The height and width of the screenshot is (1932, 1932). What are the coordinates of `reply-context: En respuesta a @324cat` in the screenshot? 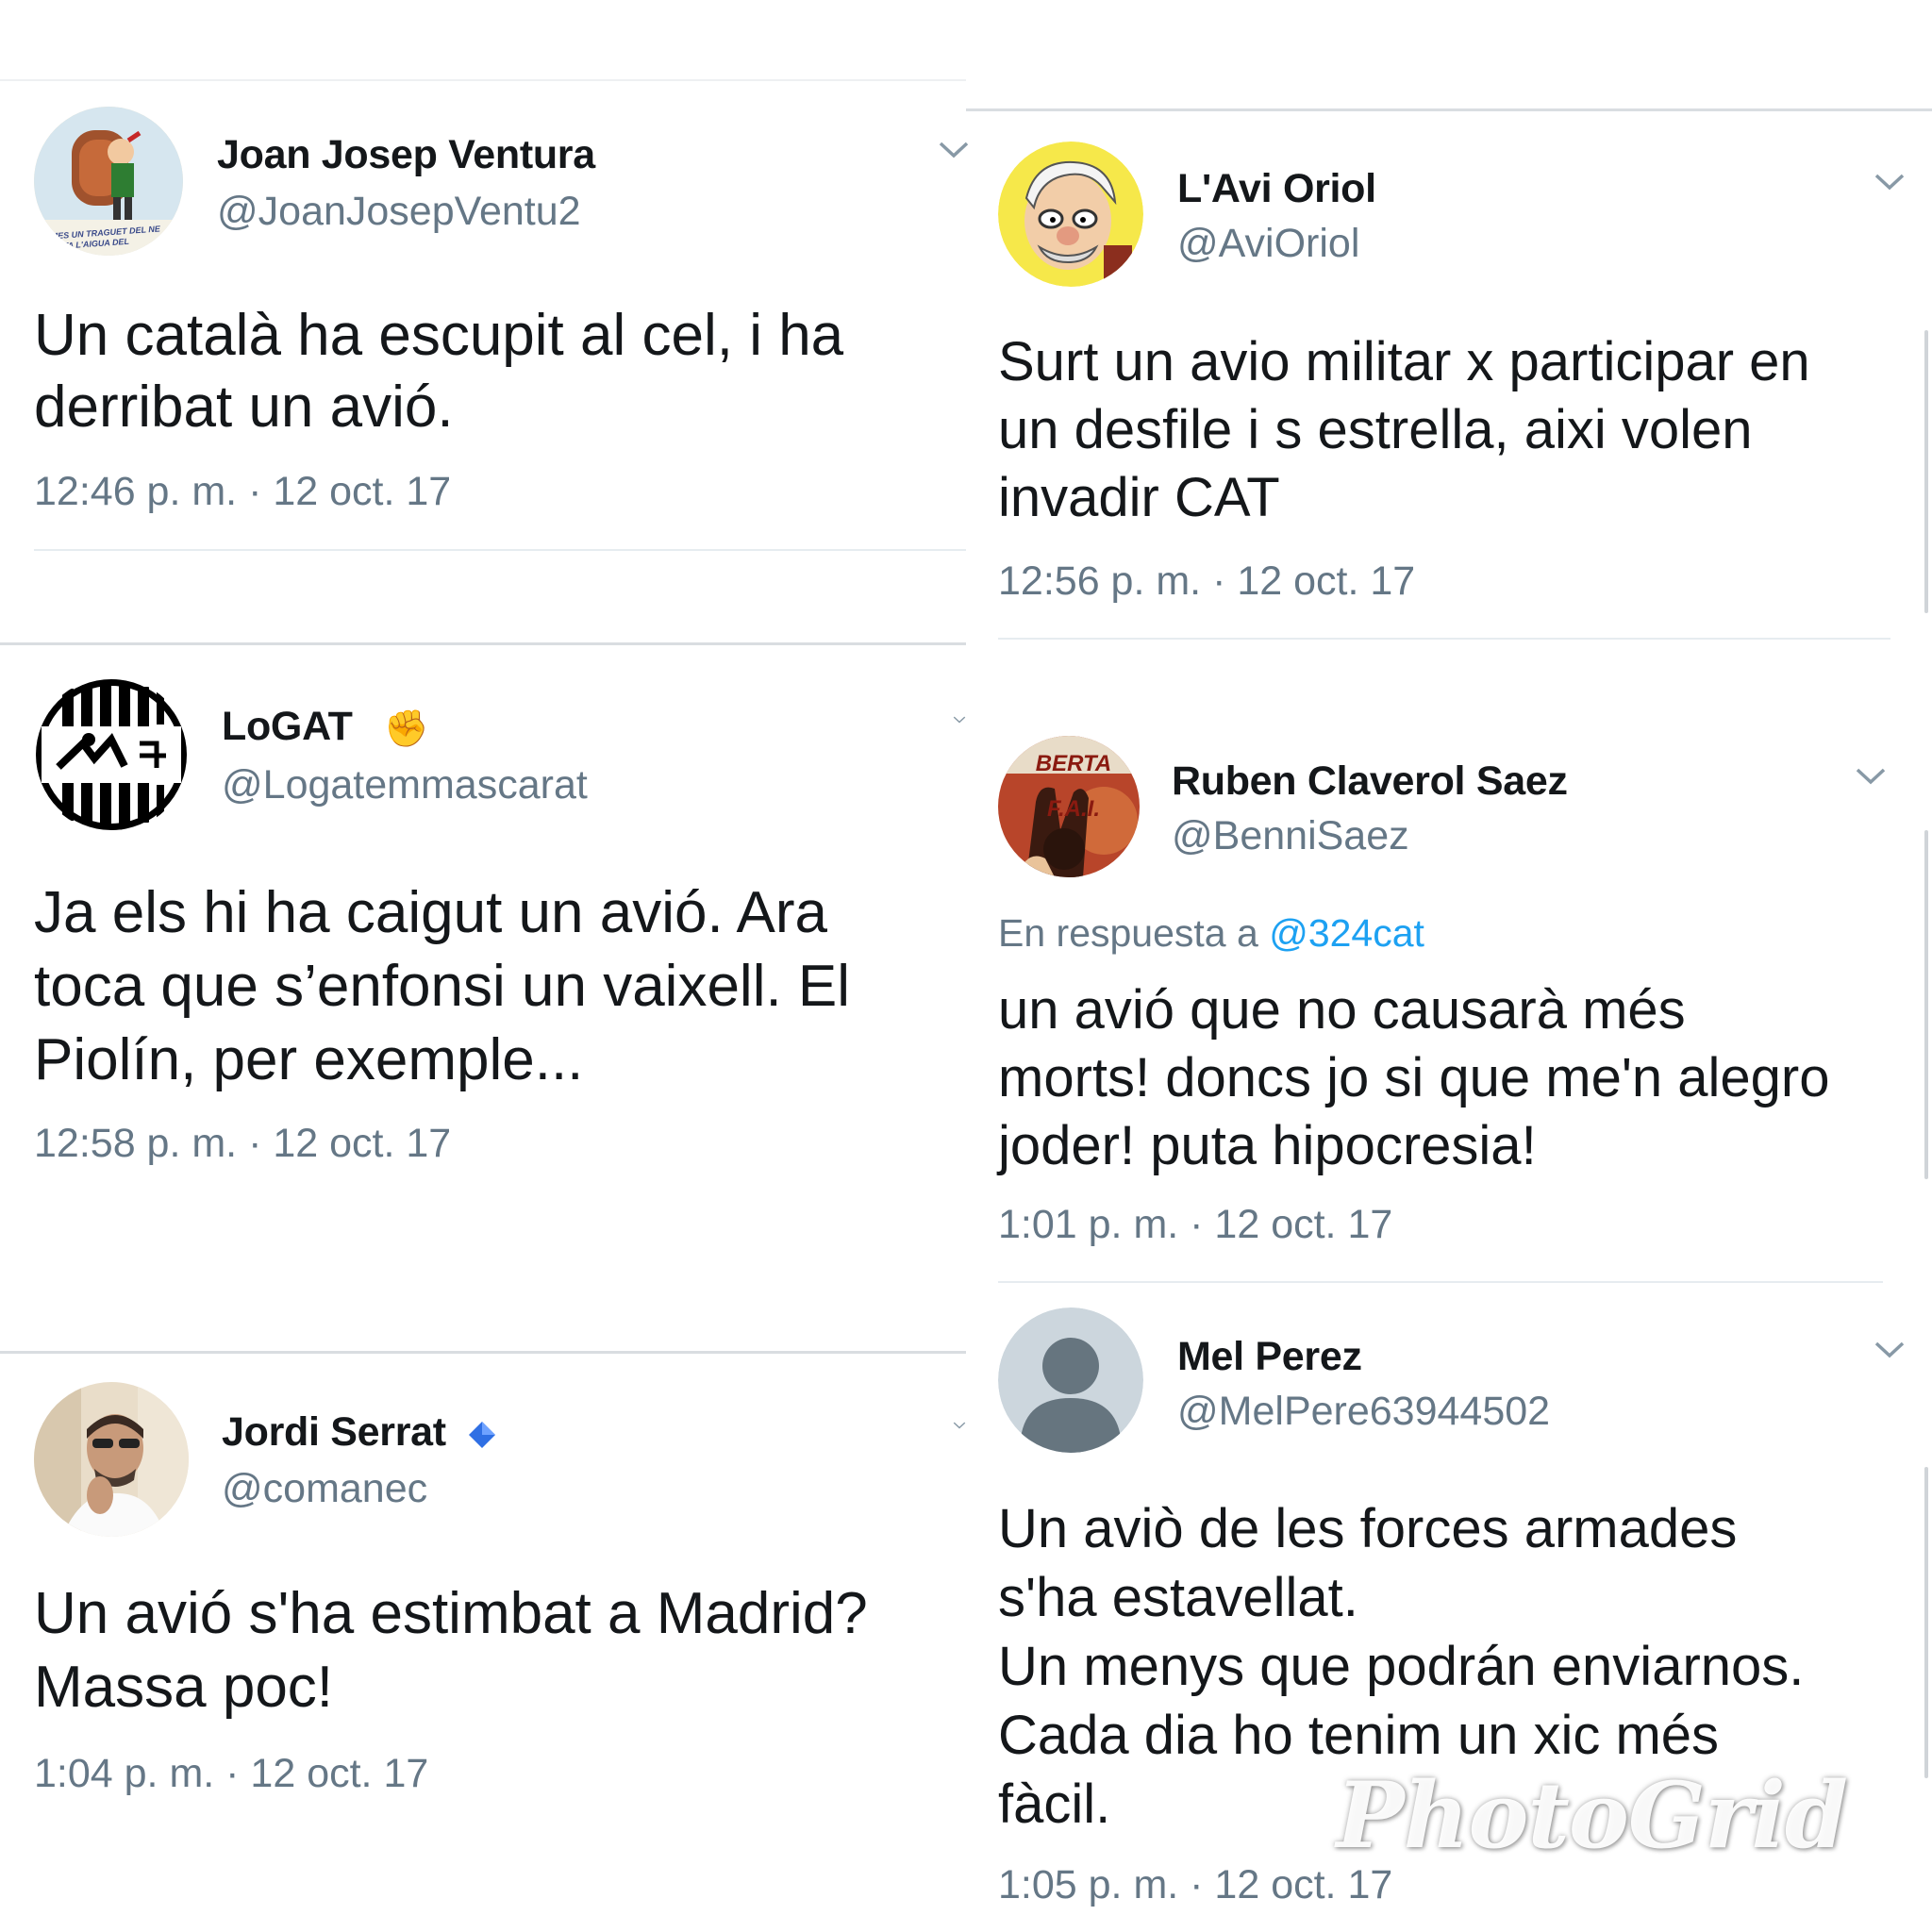 It's located at (1211, 933).